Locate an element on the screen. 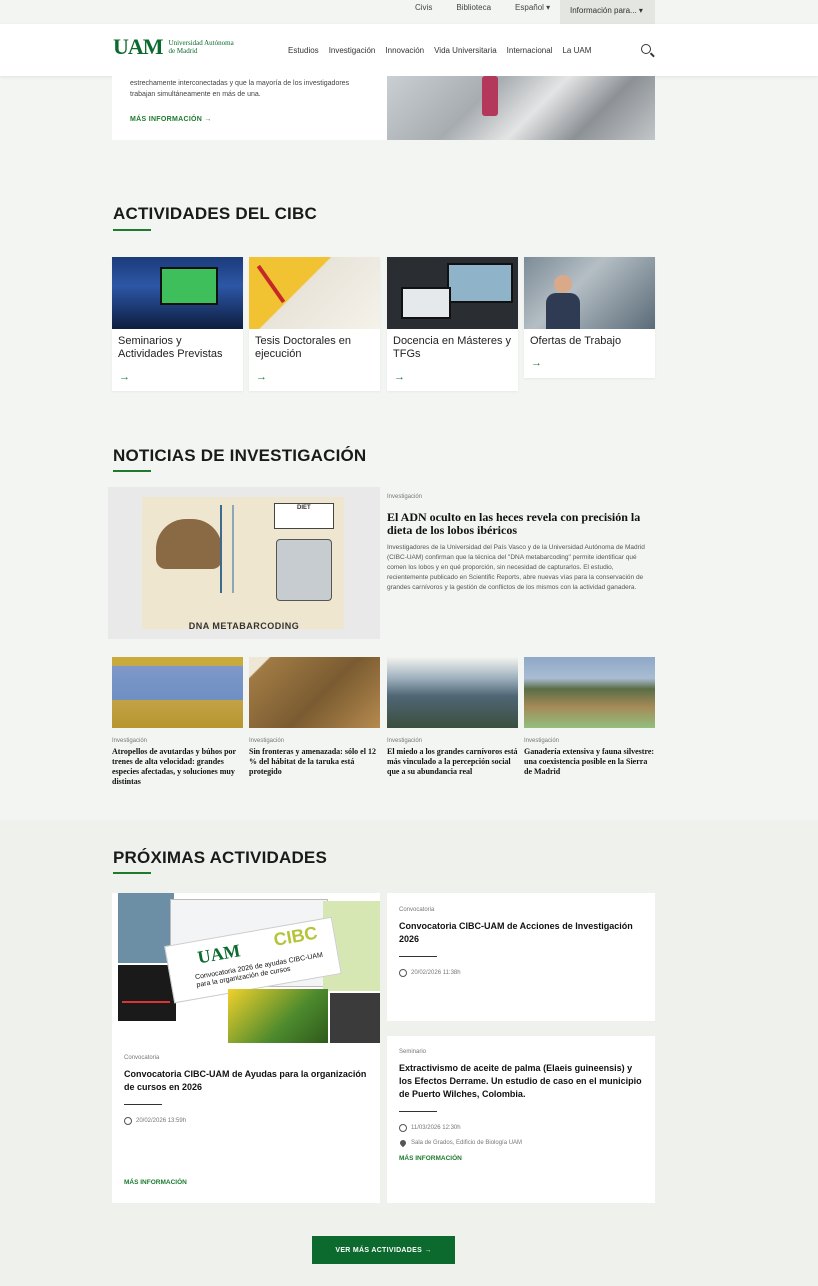 The height and width of the screenshot is (1286, 818). activity-card-docencia: Docencia en Másteres y TFGs → is located at coordinates (452, 324).